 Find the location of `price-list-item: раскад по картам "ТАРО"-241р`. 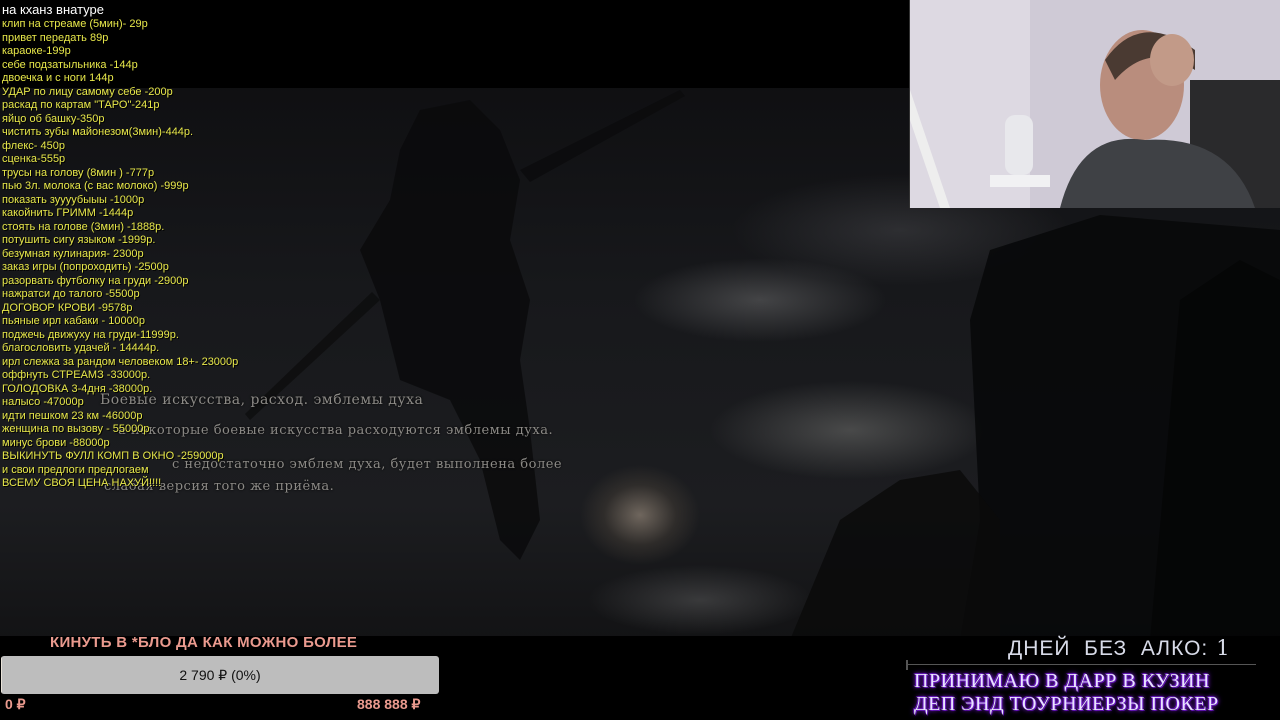

price-list-item: раскад по картам "ТАРО"-241р is located at coordinates (81, 105).